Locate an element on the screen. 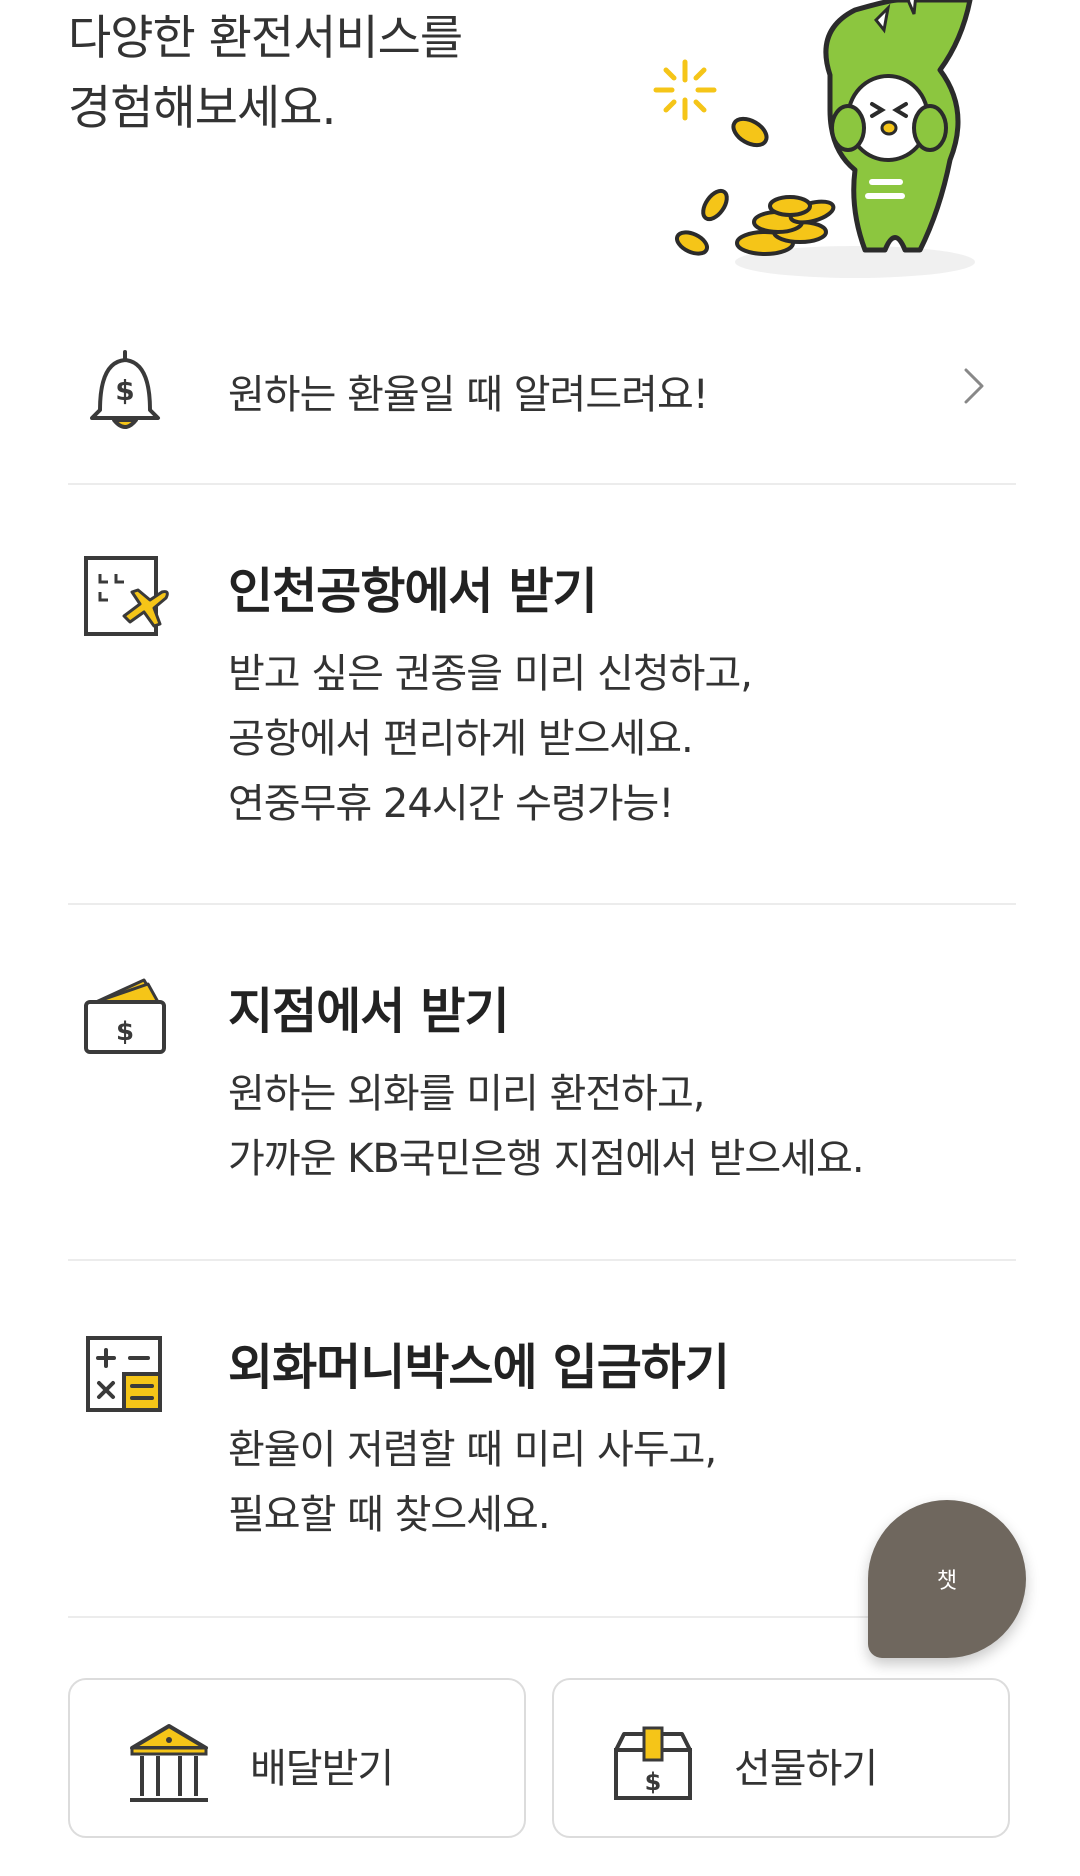 The image size is (1080, 1876). calculator-icon is located at coordinates (124, 1374).